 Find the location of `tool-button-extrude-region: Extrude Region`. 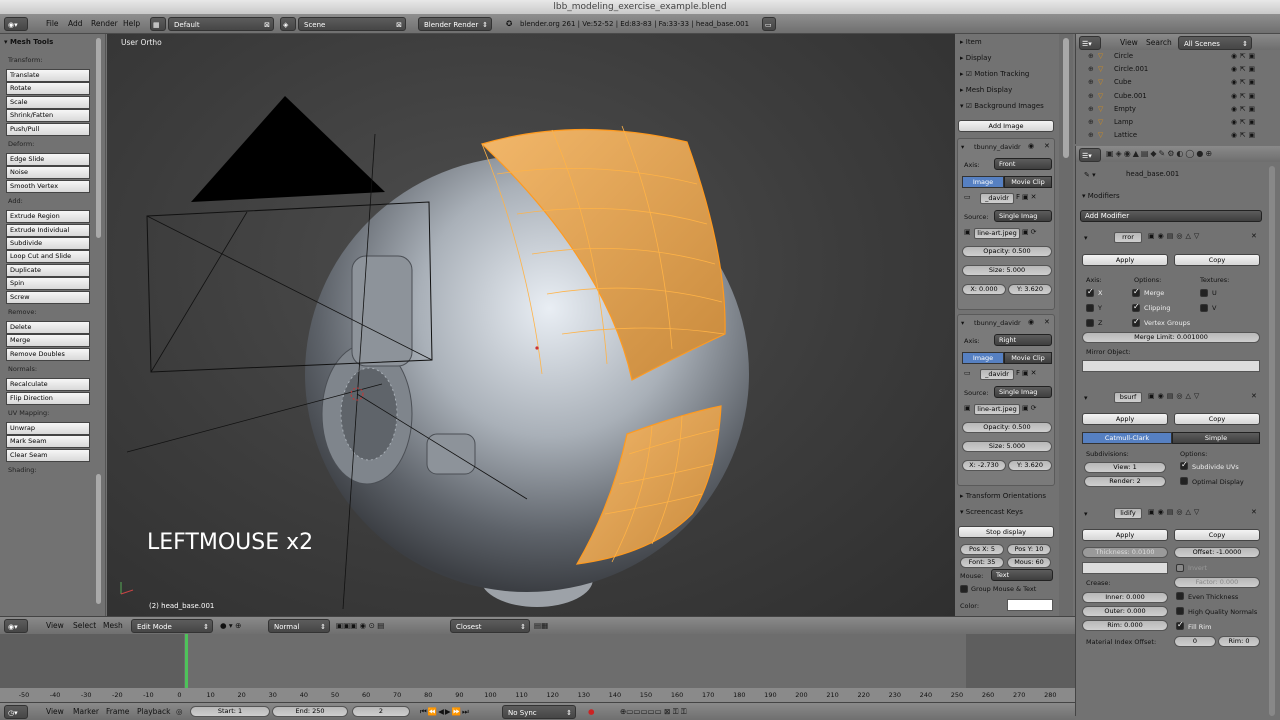

tool-button-extrude-region: Extrude Region is located at coordinates (48, 217).